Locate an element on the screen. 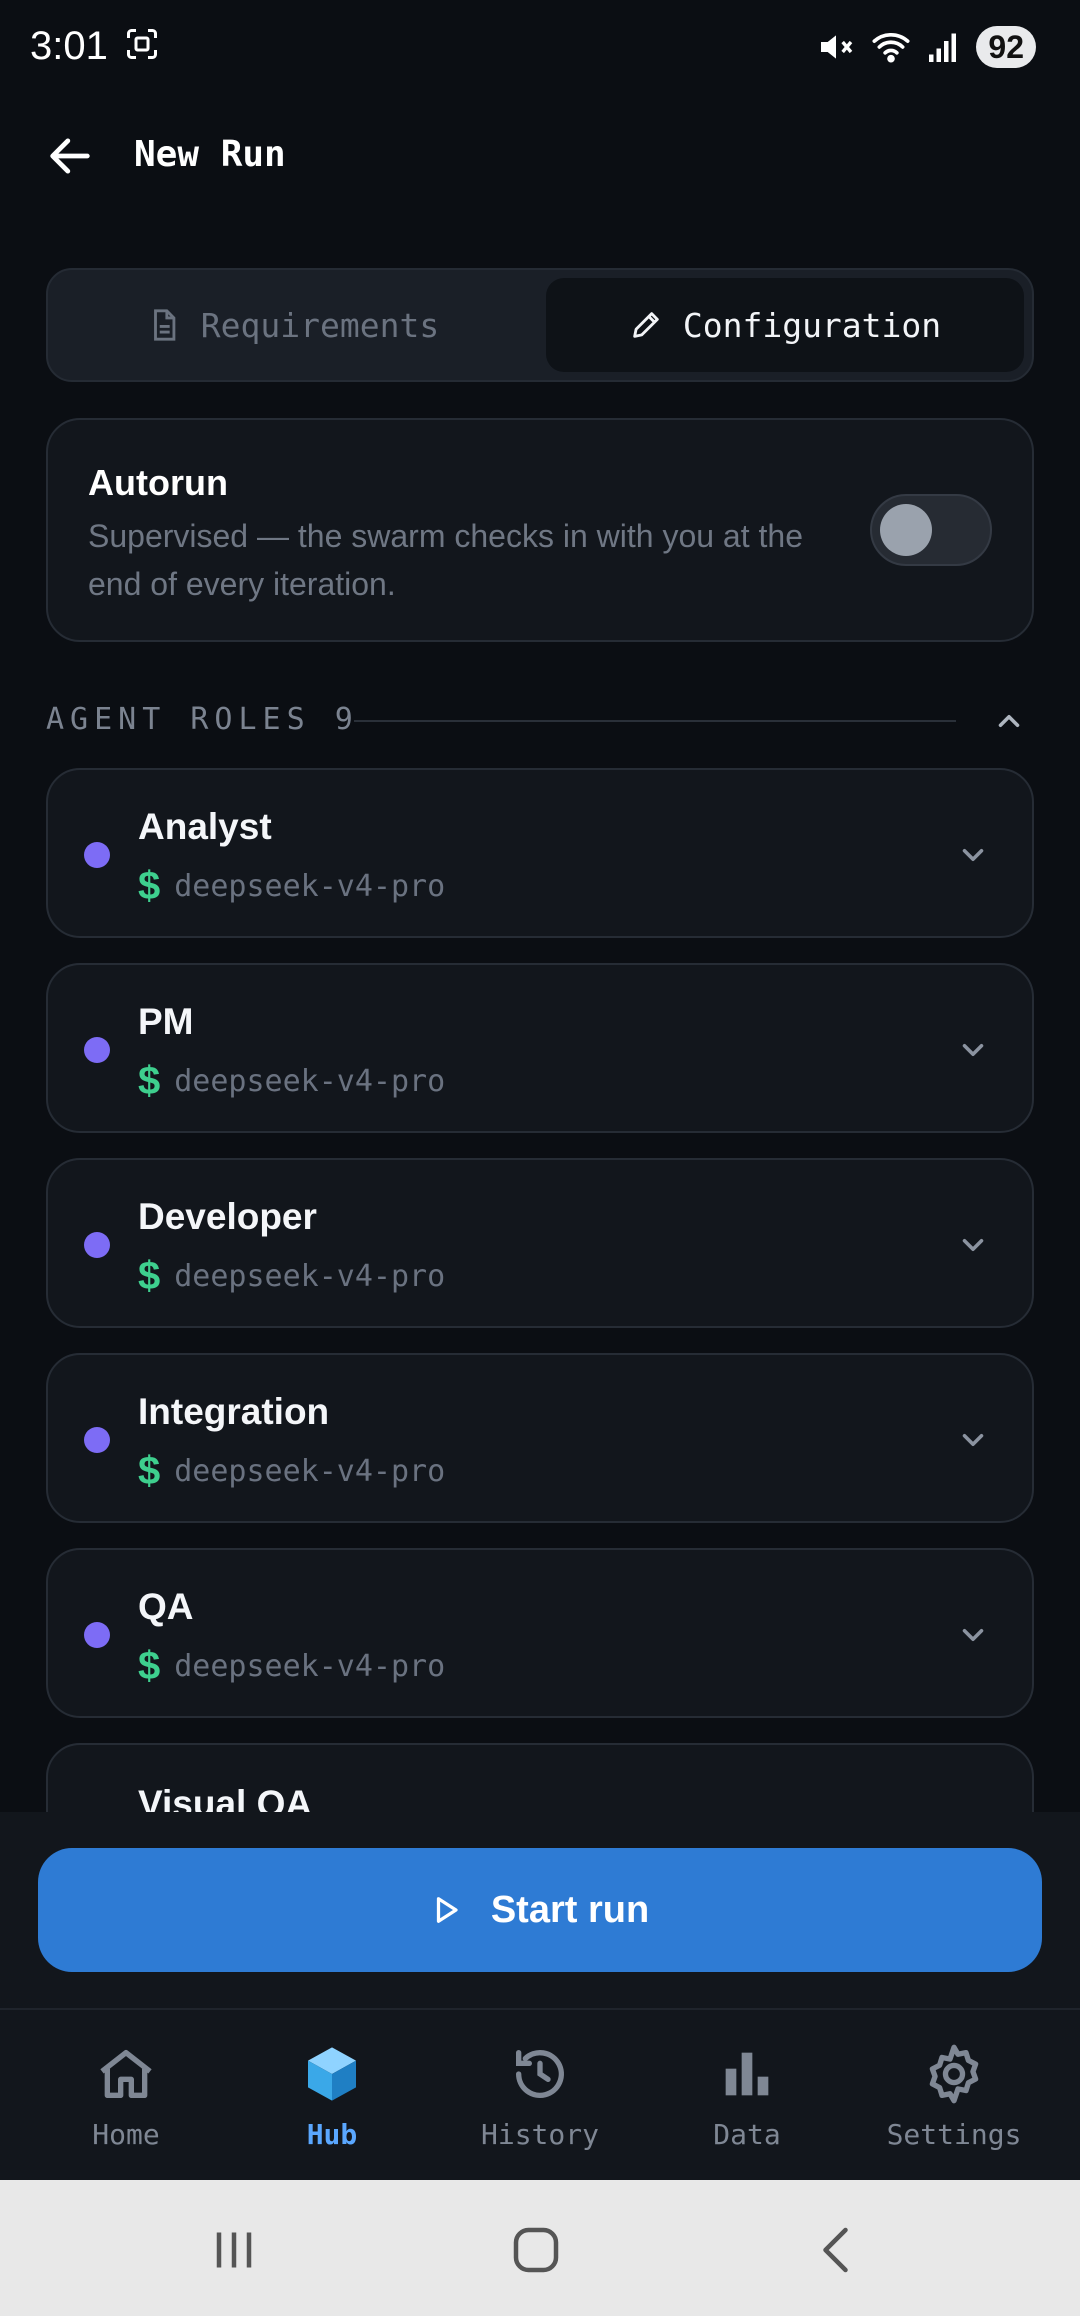 The width and height of the screenshot is (1080, 2316). mute-icon is located at coordinates (837, 47).